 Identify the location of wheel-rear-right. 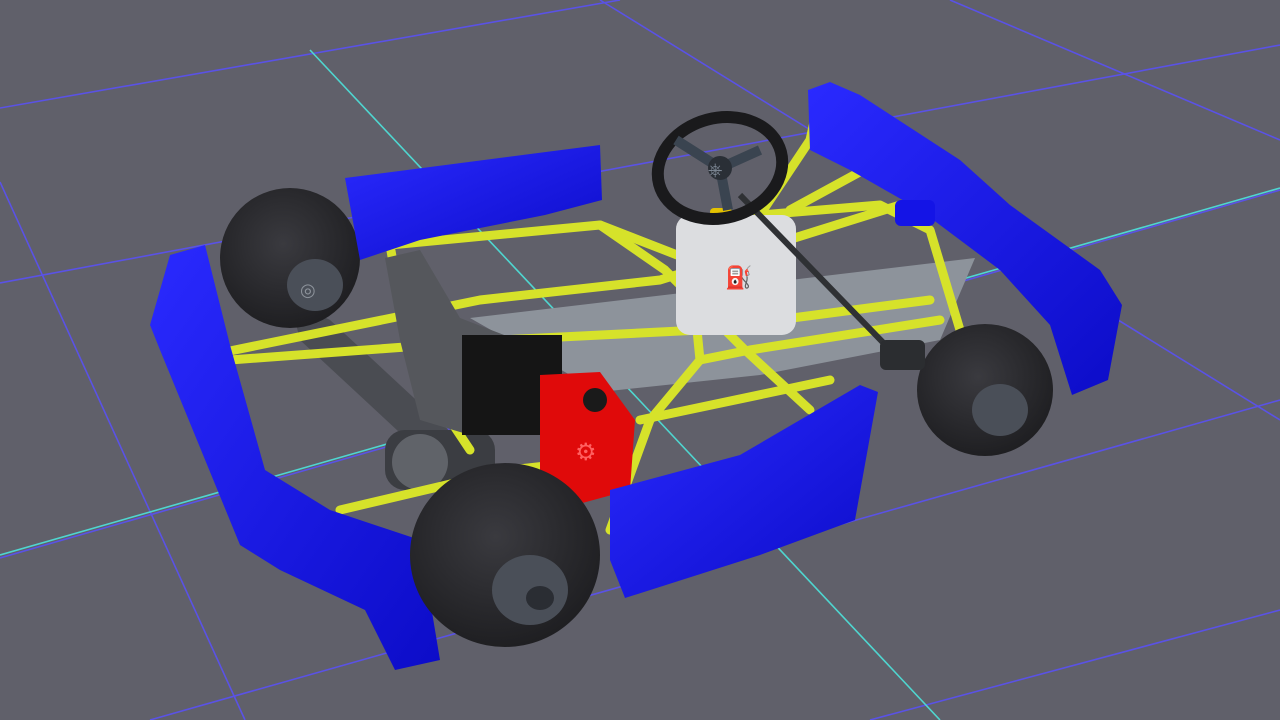
(505, 555).